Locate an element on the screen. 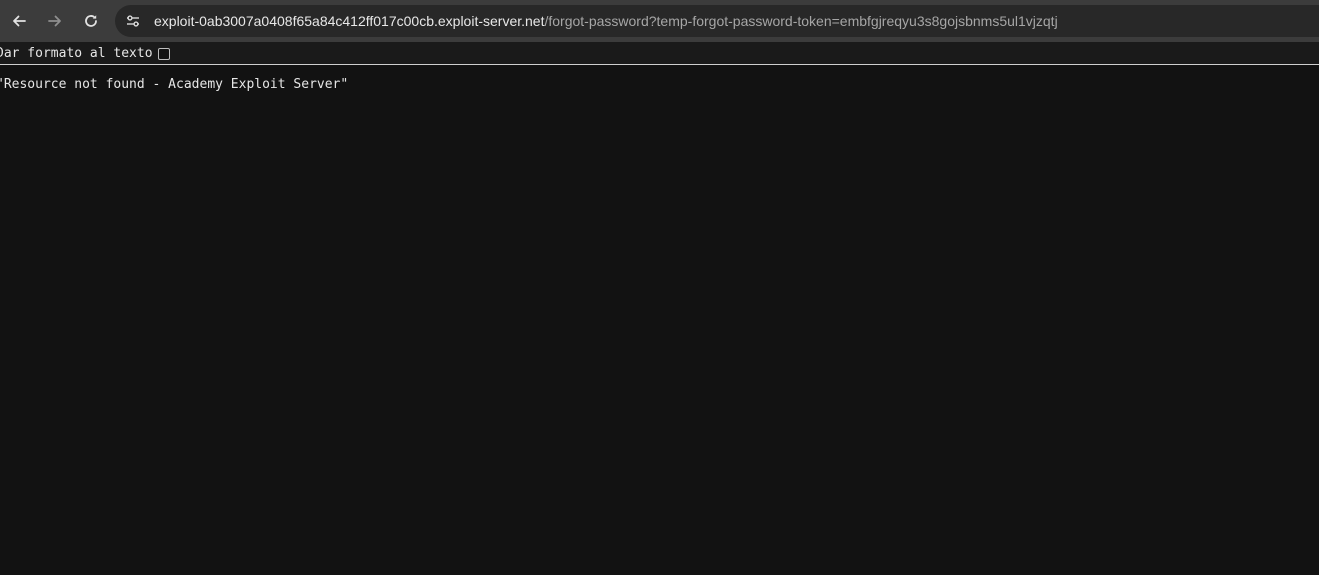 This screenshot has width=1319, height=575. reload-button is located at coordinates (91, 21).